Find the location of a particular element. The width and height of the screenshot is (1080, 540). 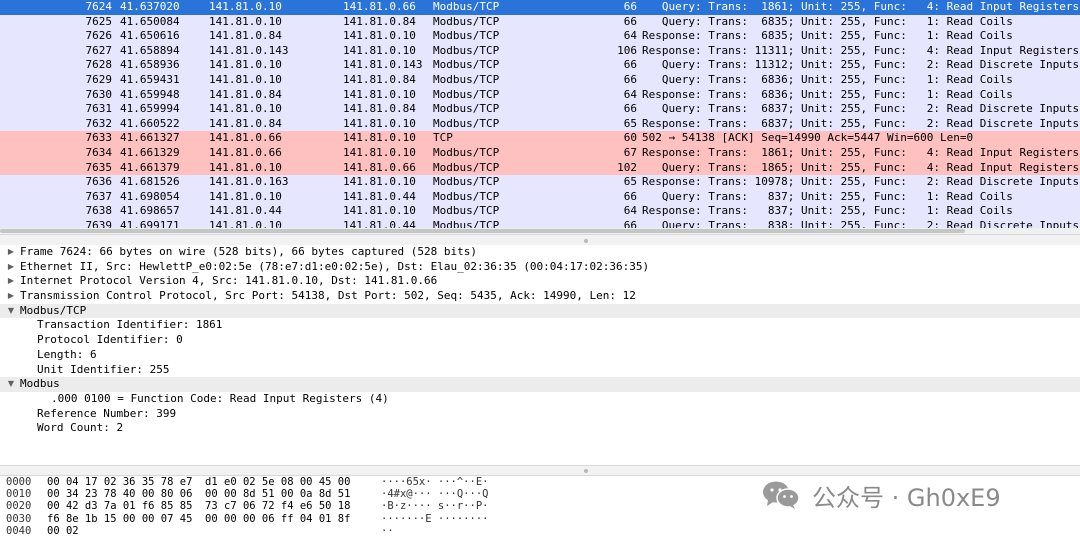

pane-splitter-bottom is located at coordinates (540, 470).